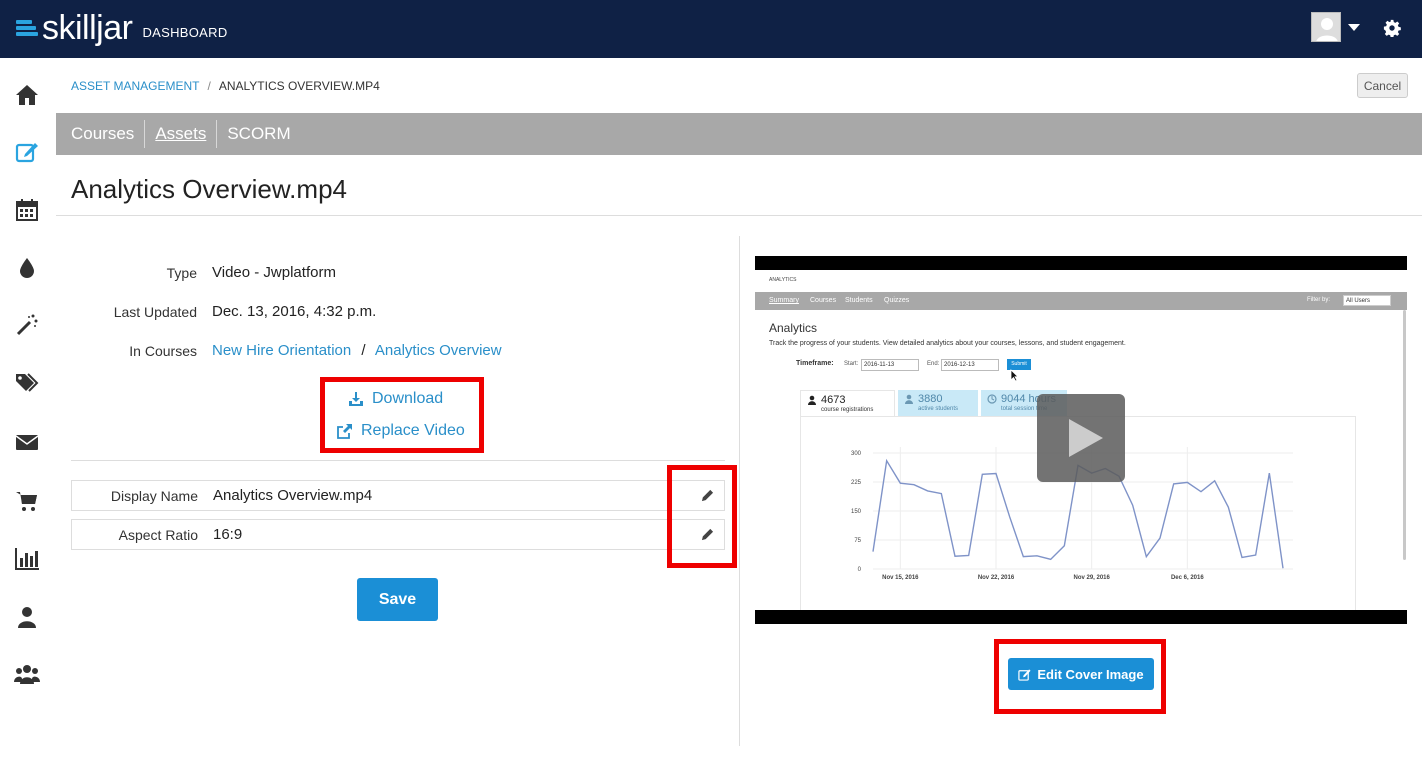 This screenshot has width=1422, height=769. What do you see at coordinates (299, 86) in the screenshot?
I see `breadcrumb-current: ANALYTICS OVERVIEW.MP4` at bounding box center [299, 86].